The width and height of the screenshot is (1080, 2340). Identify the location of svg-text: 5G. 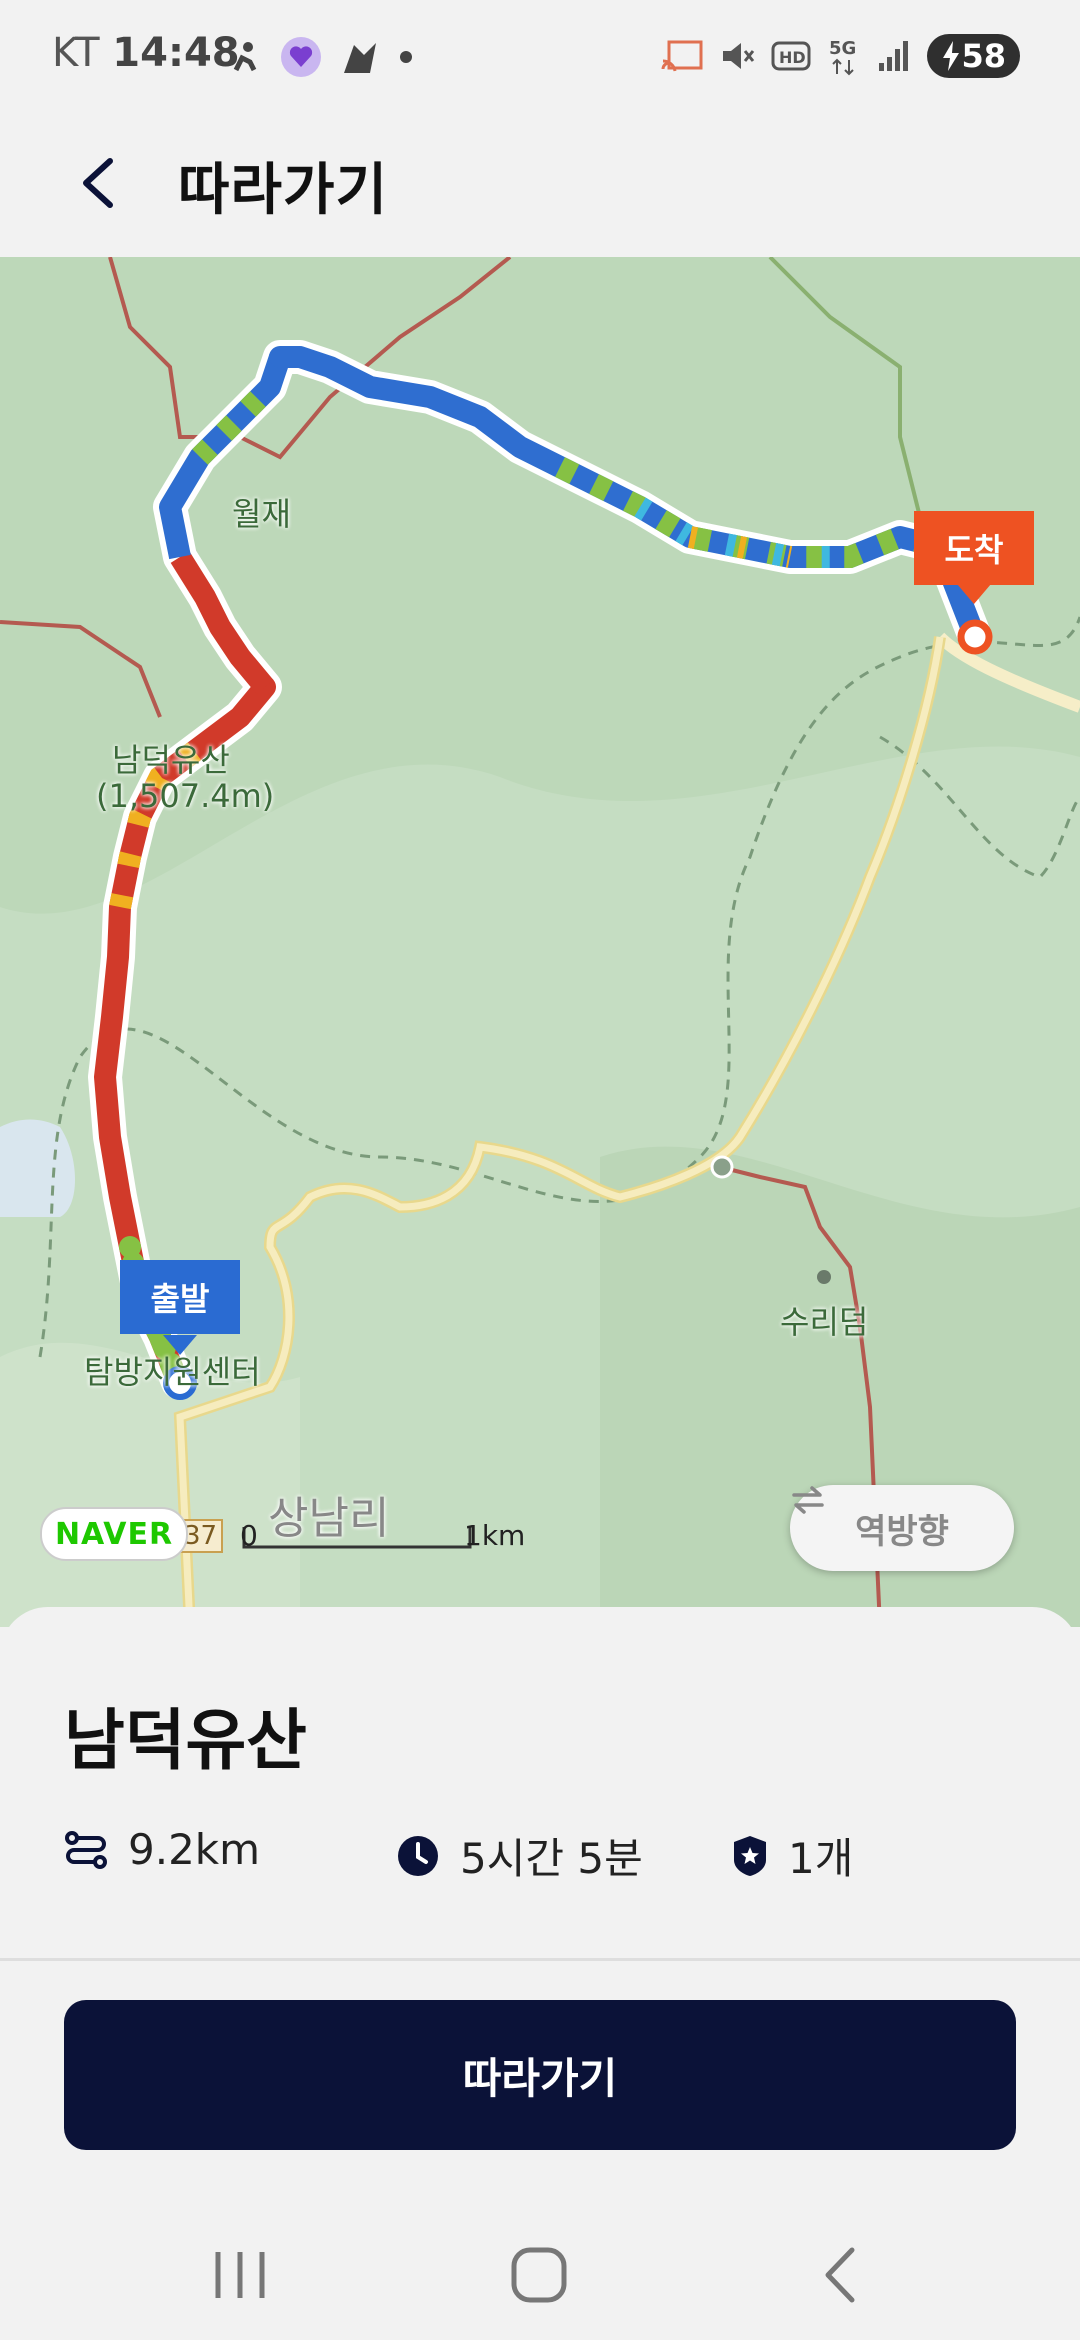
(842, 48).